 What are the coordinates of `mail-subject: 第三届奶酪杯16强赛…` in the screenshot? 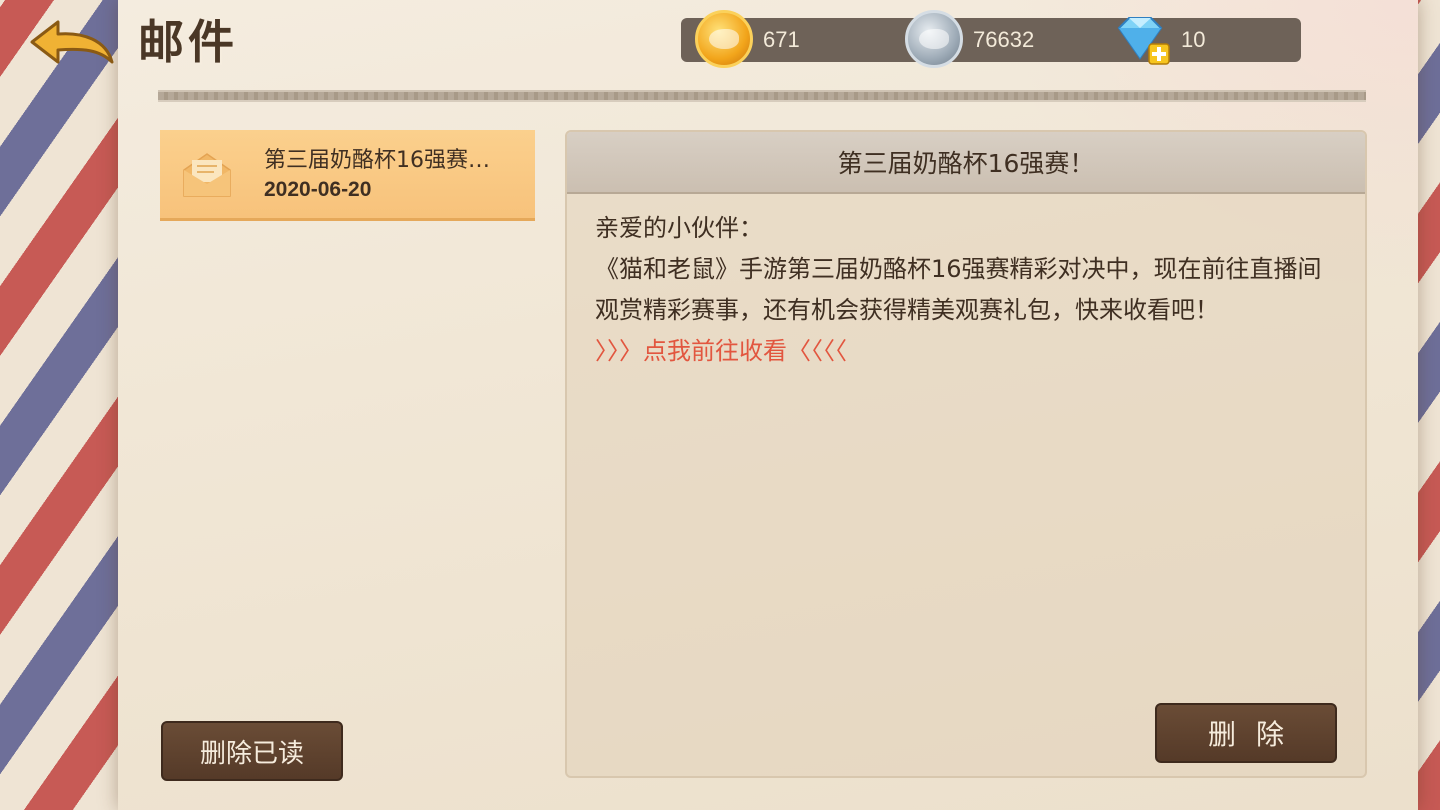 It's located at (377, 160).